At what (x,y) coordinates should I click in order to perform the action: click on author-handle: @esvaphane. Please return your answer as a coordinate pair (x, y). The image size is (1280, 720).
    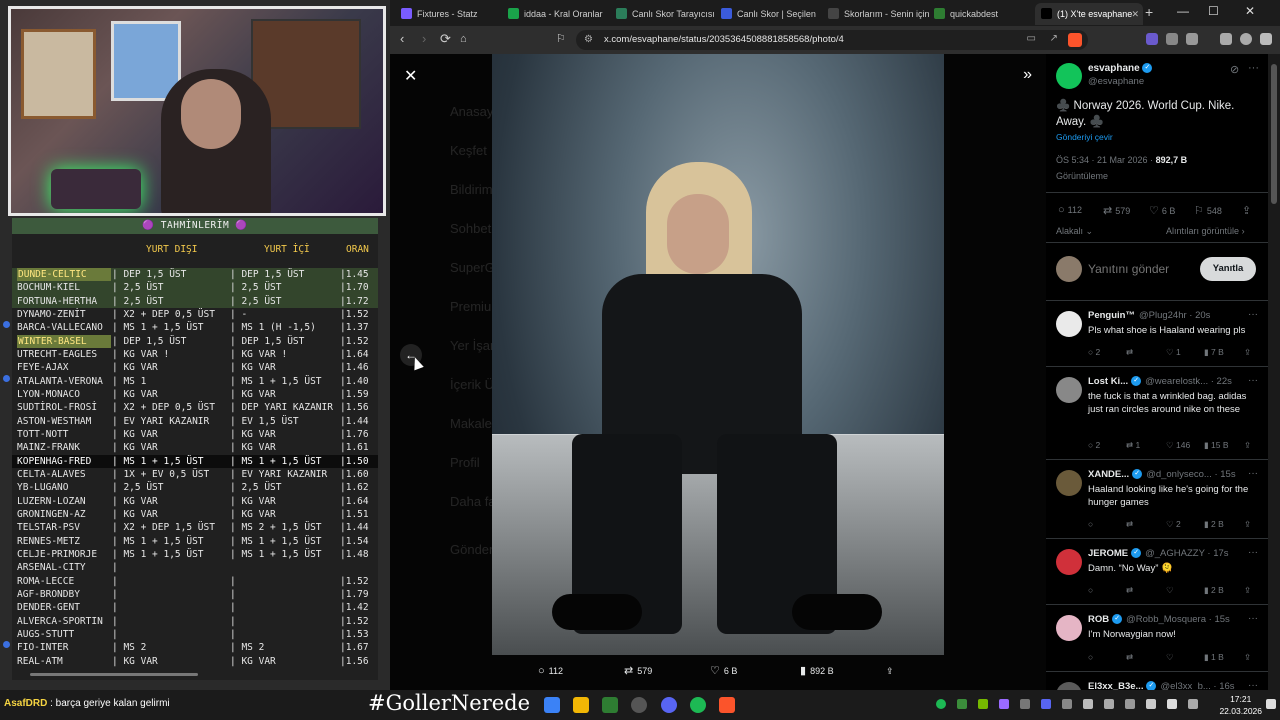
    Looking at the image, I should click on (1116, 81).